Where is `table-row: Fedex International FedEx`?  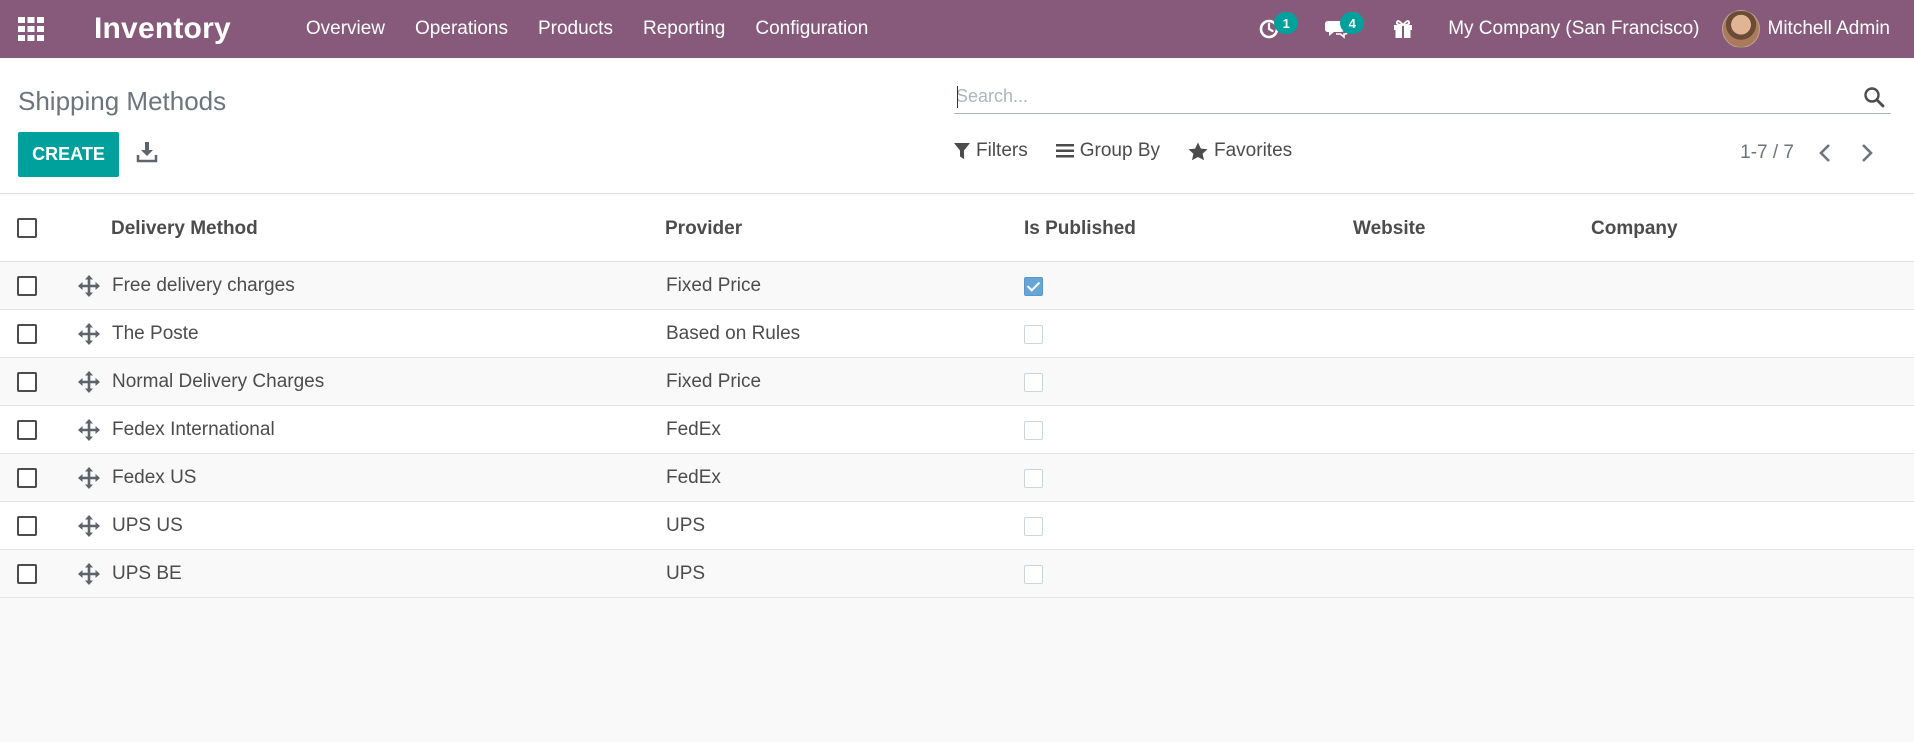
table-row: Fedex International FedEx is located at coordinates (957, 430).